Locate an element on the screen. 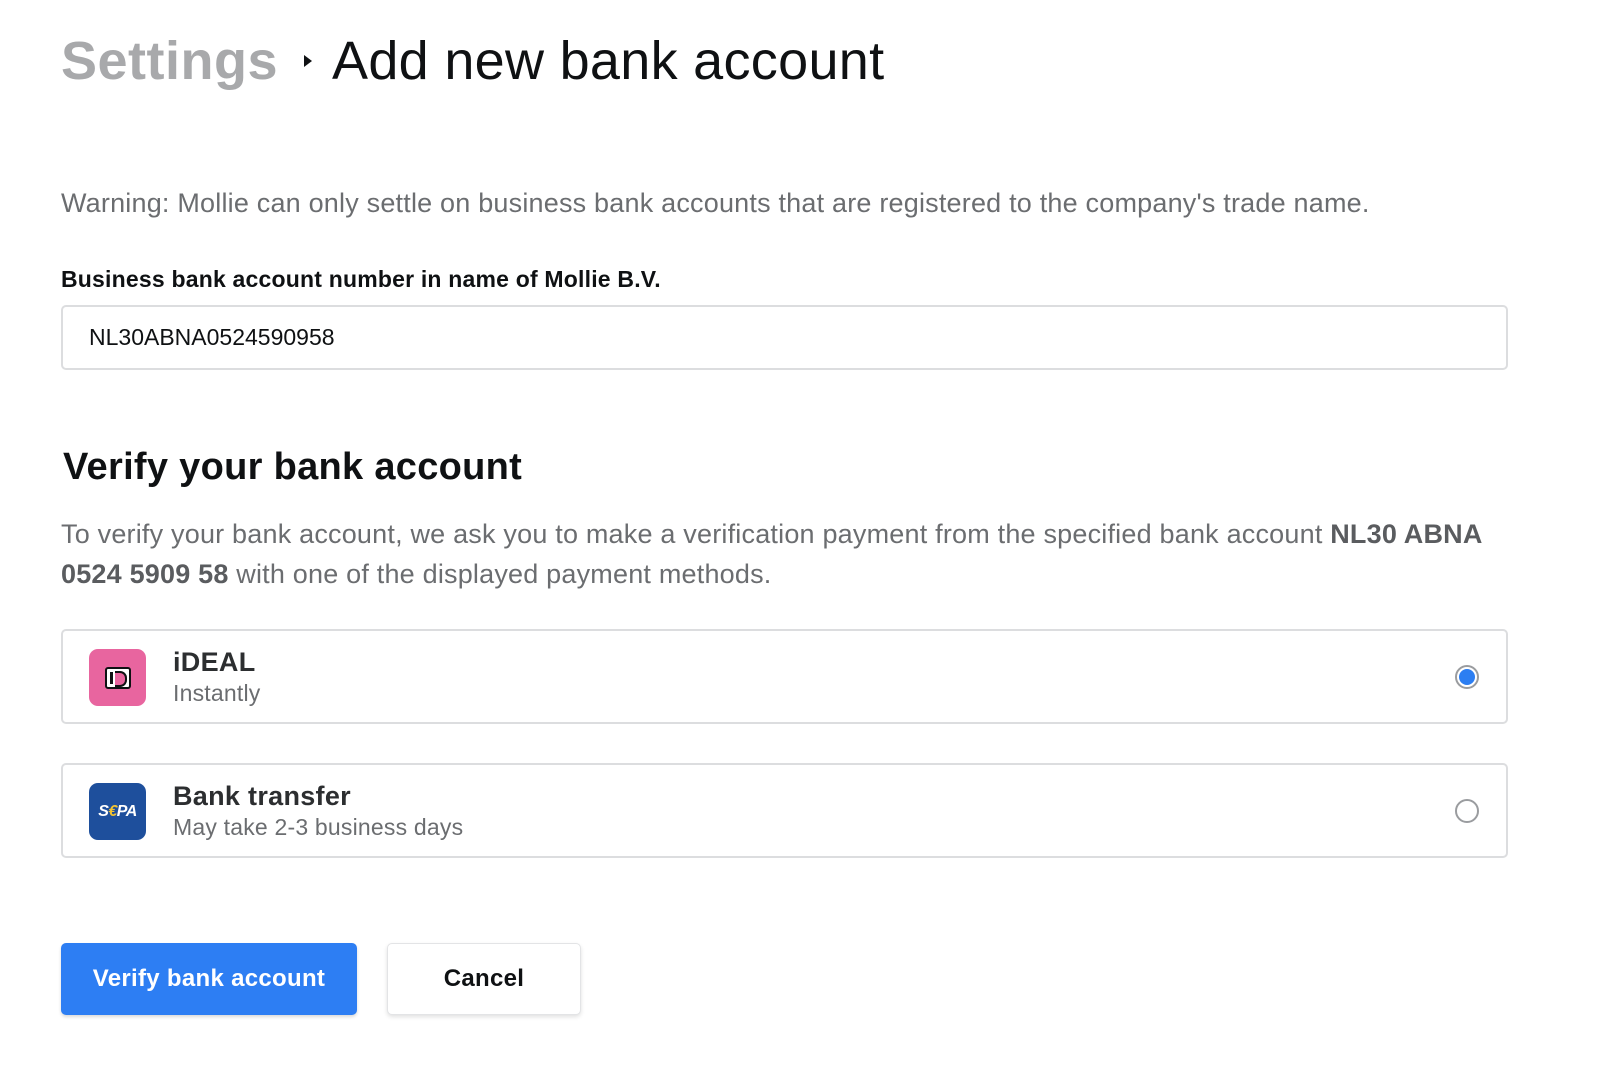 The height and width of the screenshot is (1080, 1598). payment-option-subtitle: May take 2-3 business days is located at coordinates (318, 827).